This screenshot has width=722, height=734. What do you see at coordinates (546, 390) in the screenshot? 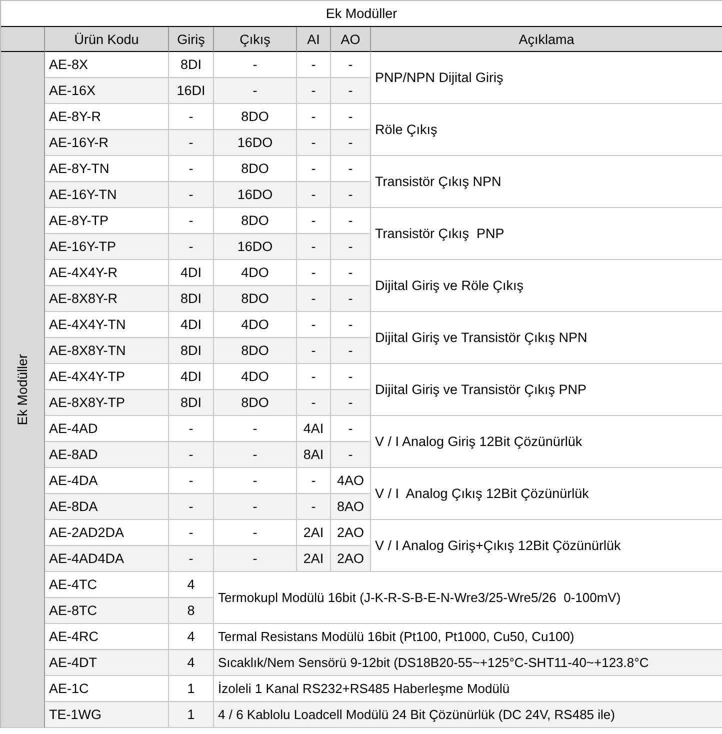
I see `description-cell: Dijital Giriş ve Transistör Çıkış PNP` at bounding box center [546, 390].